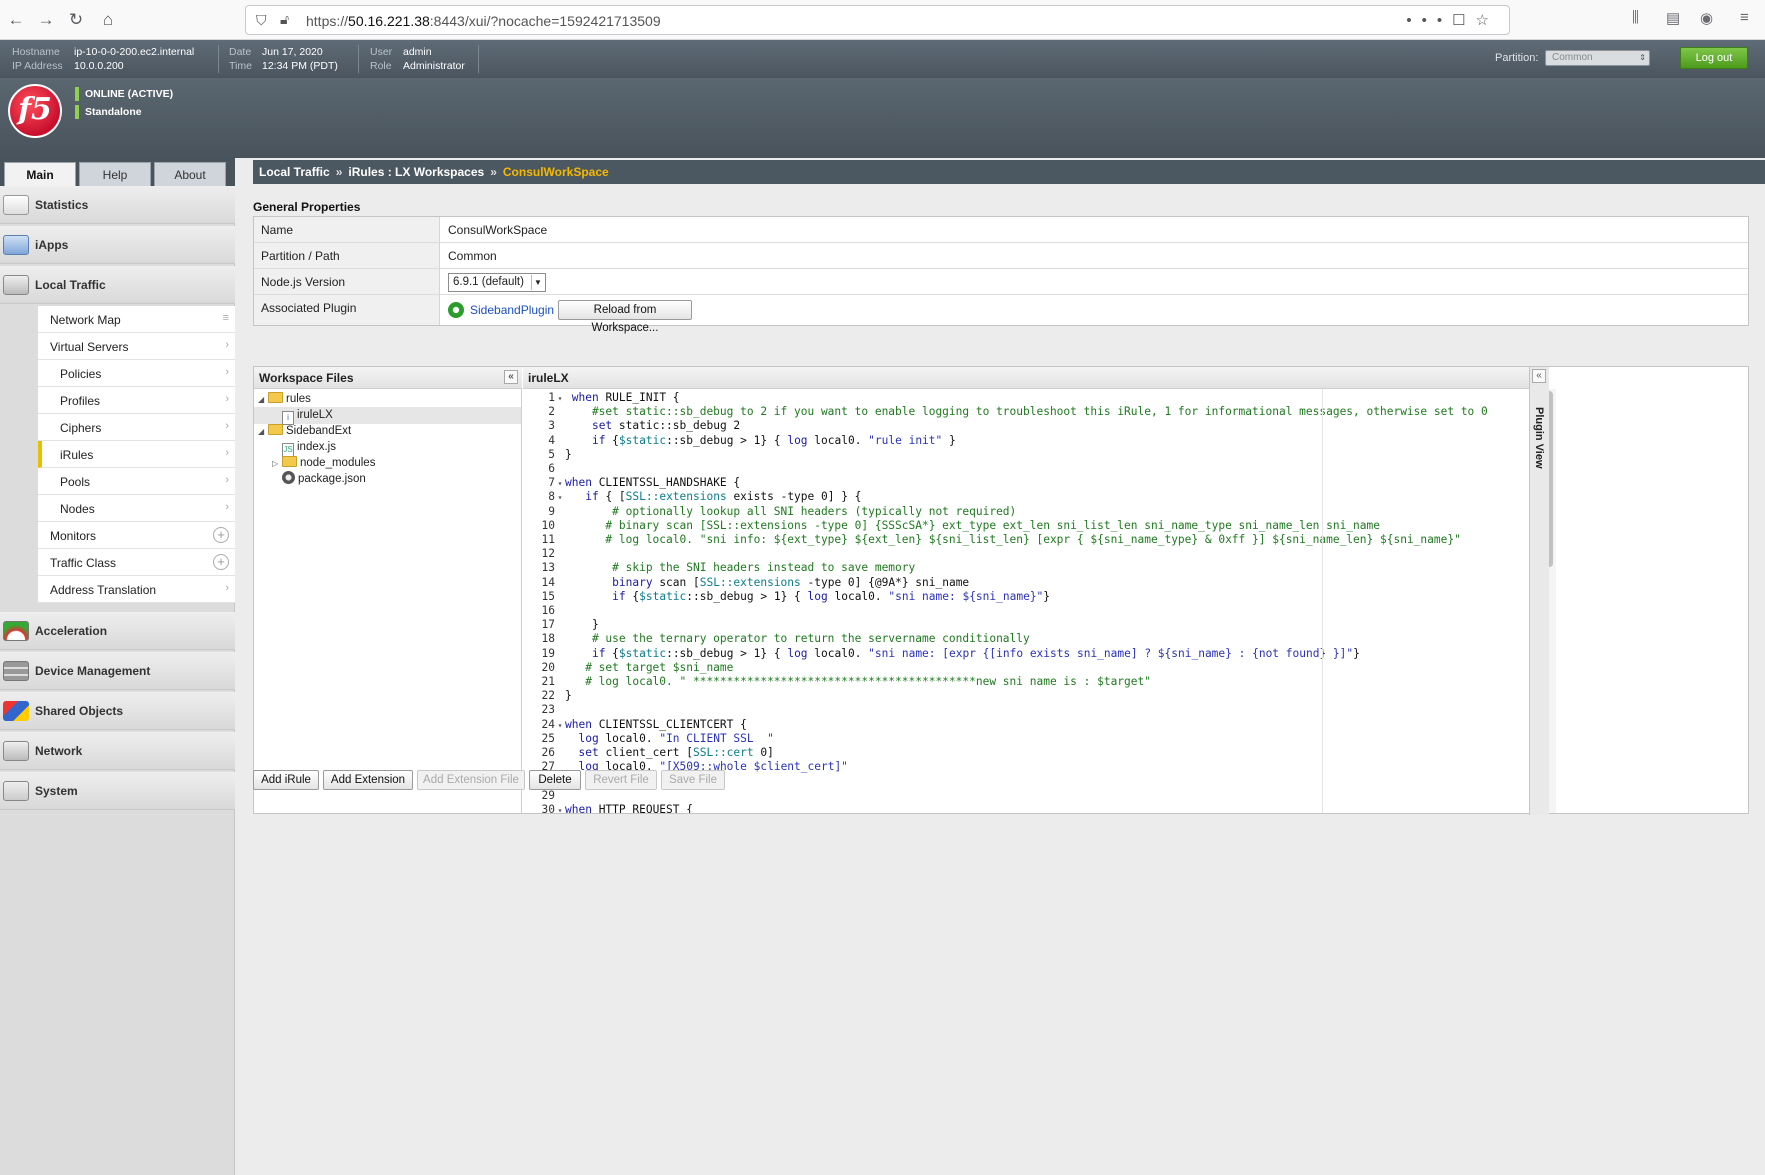 This screenshot has width=1765, height=1175. Describe the element at coordinates (190, 174) in the screenshot. I see `tab-about: About` at that location.